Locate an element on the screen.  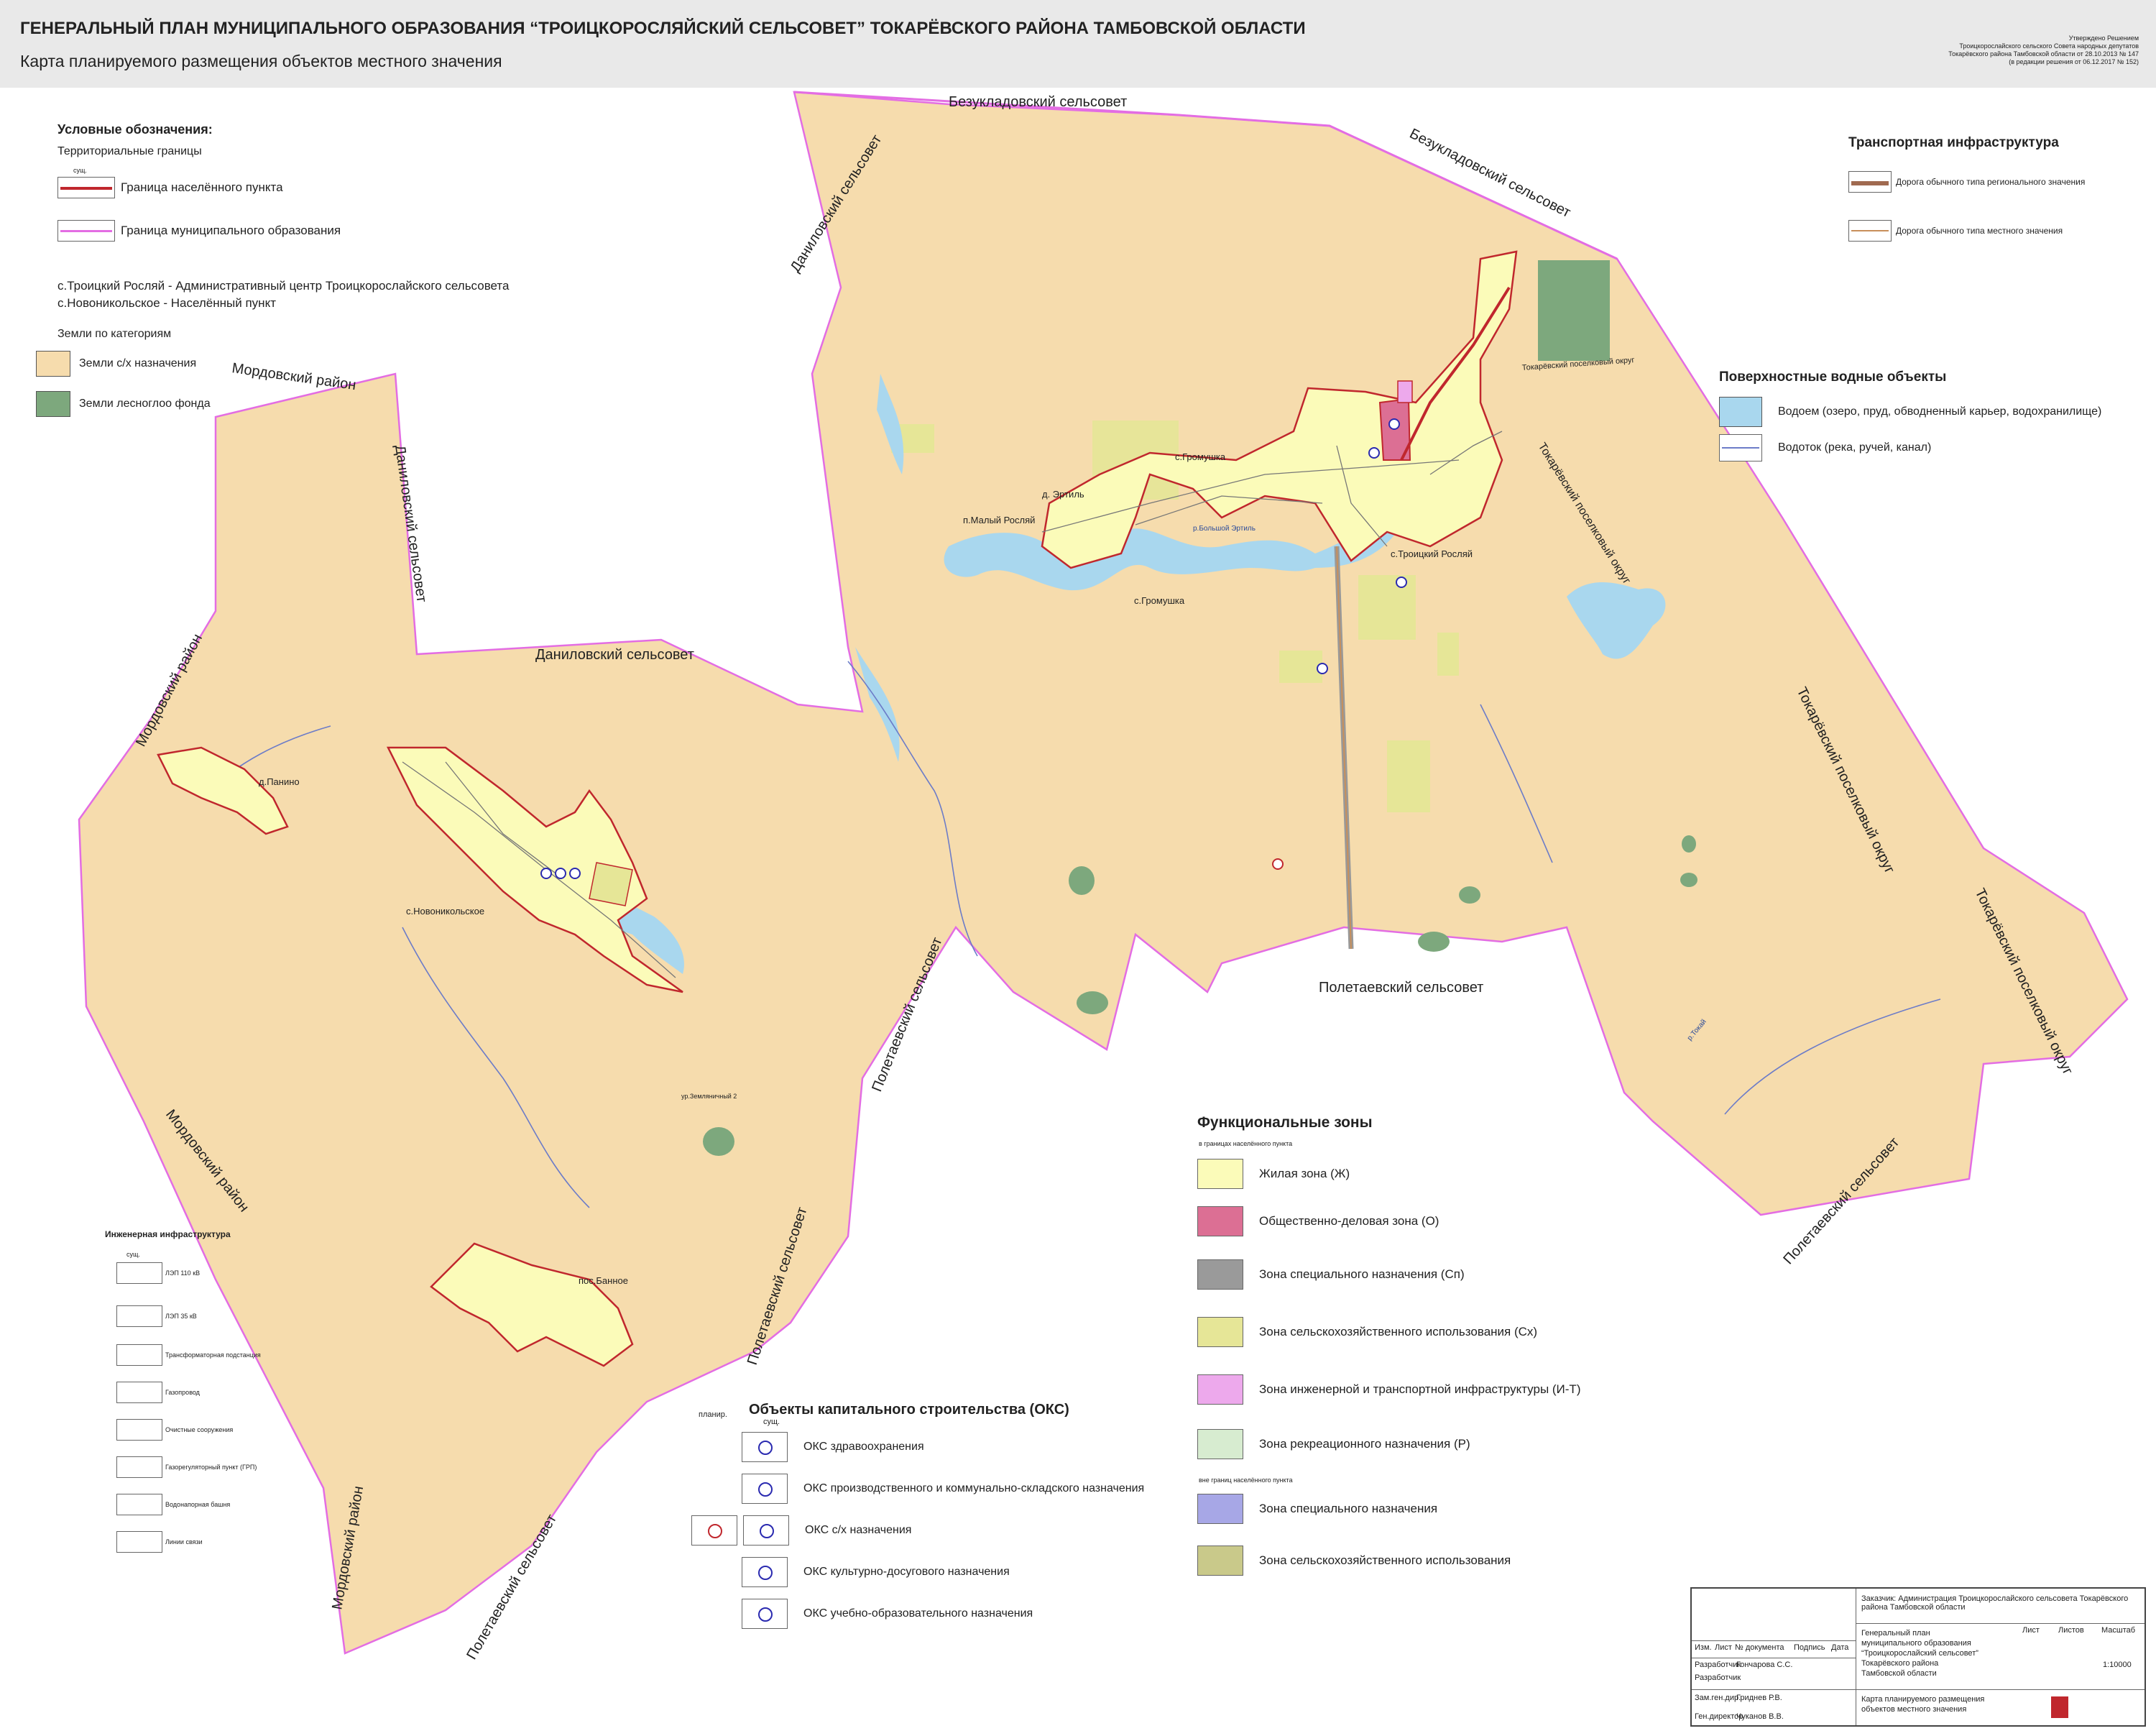
oks-agri: ОКС с/х назначения is located at coordinates (801, 1530).